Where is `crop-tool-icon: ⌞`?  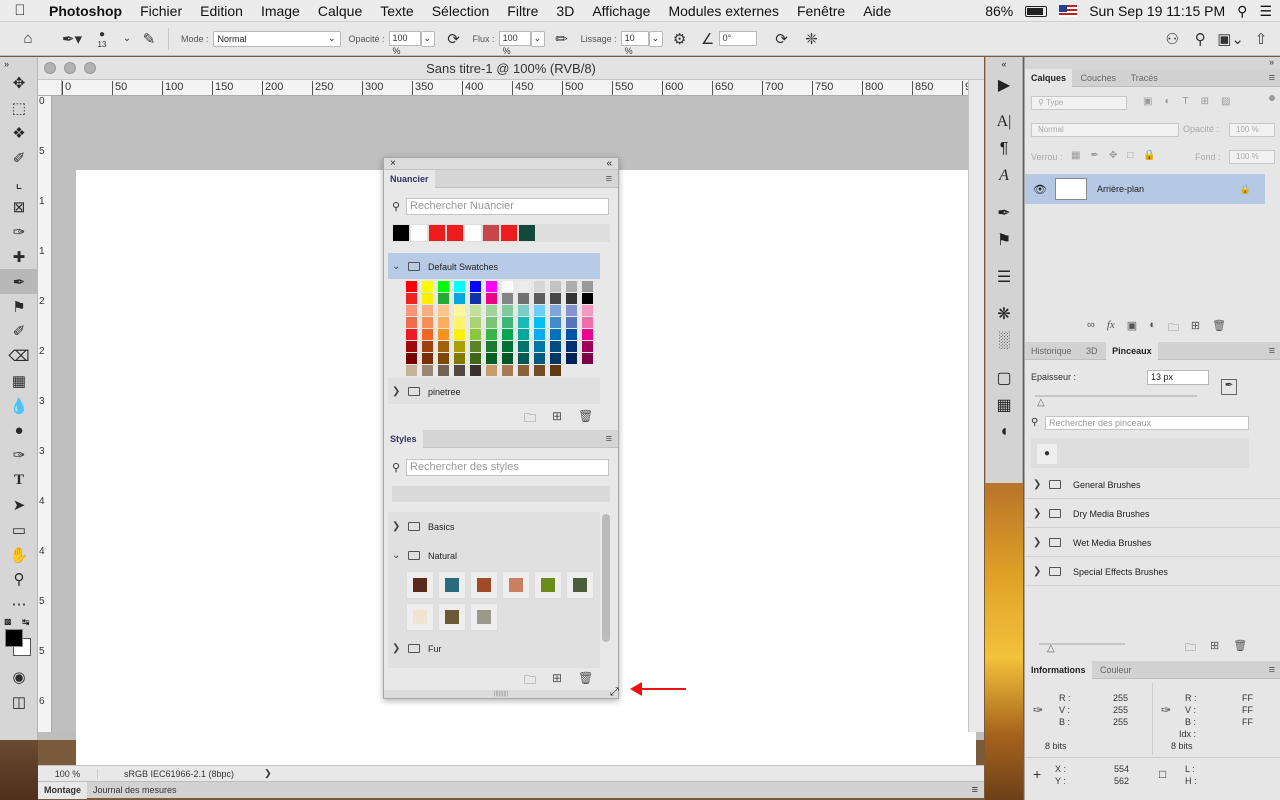
crop-tool-icon: ⌞ is located at coordinates (19, 182).